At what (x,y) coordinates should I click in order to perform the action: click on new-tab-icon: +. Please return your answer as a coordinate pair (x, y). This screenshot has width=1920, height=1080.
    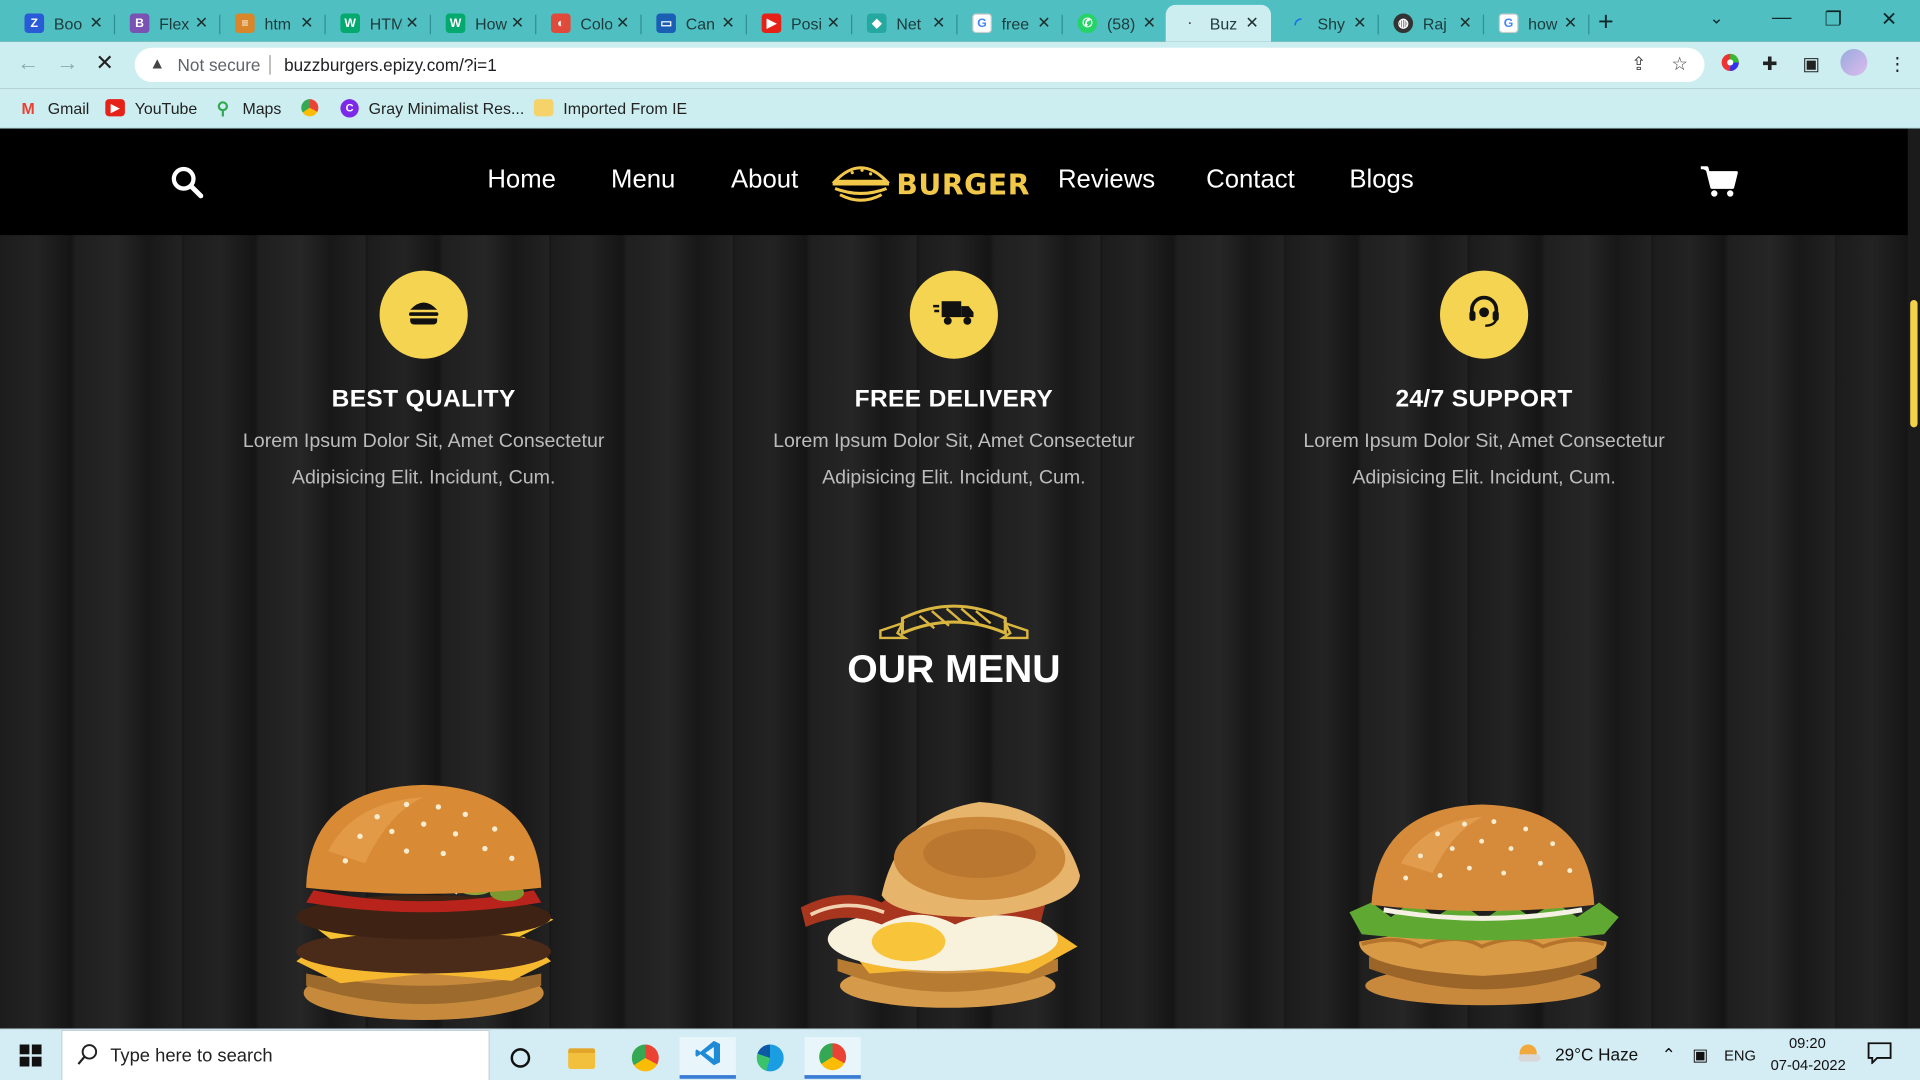
    Looking at the image, I should click on (1606, 22).